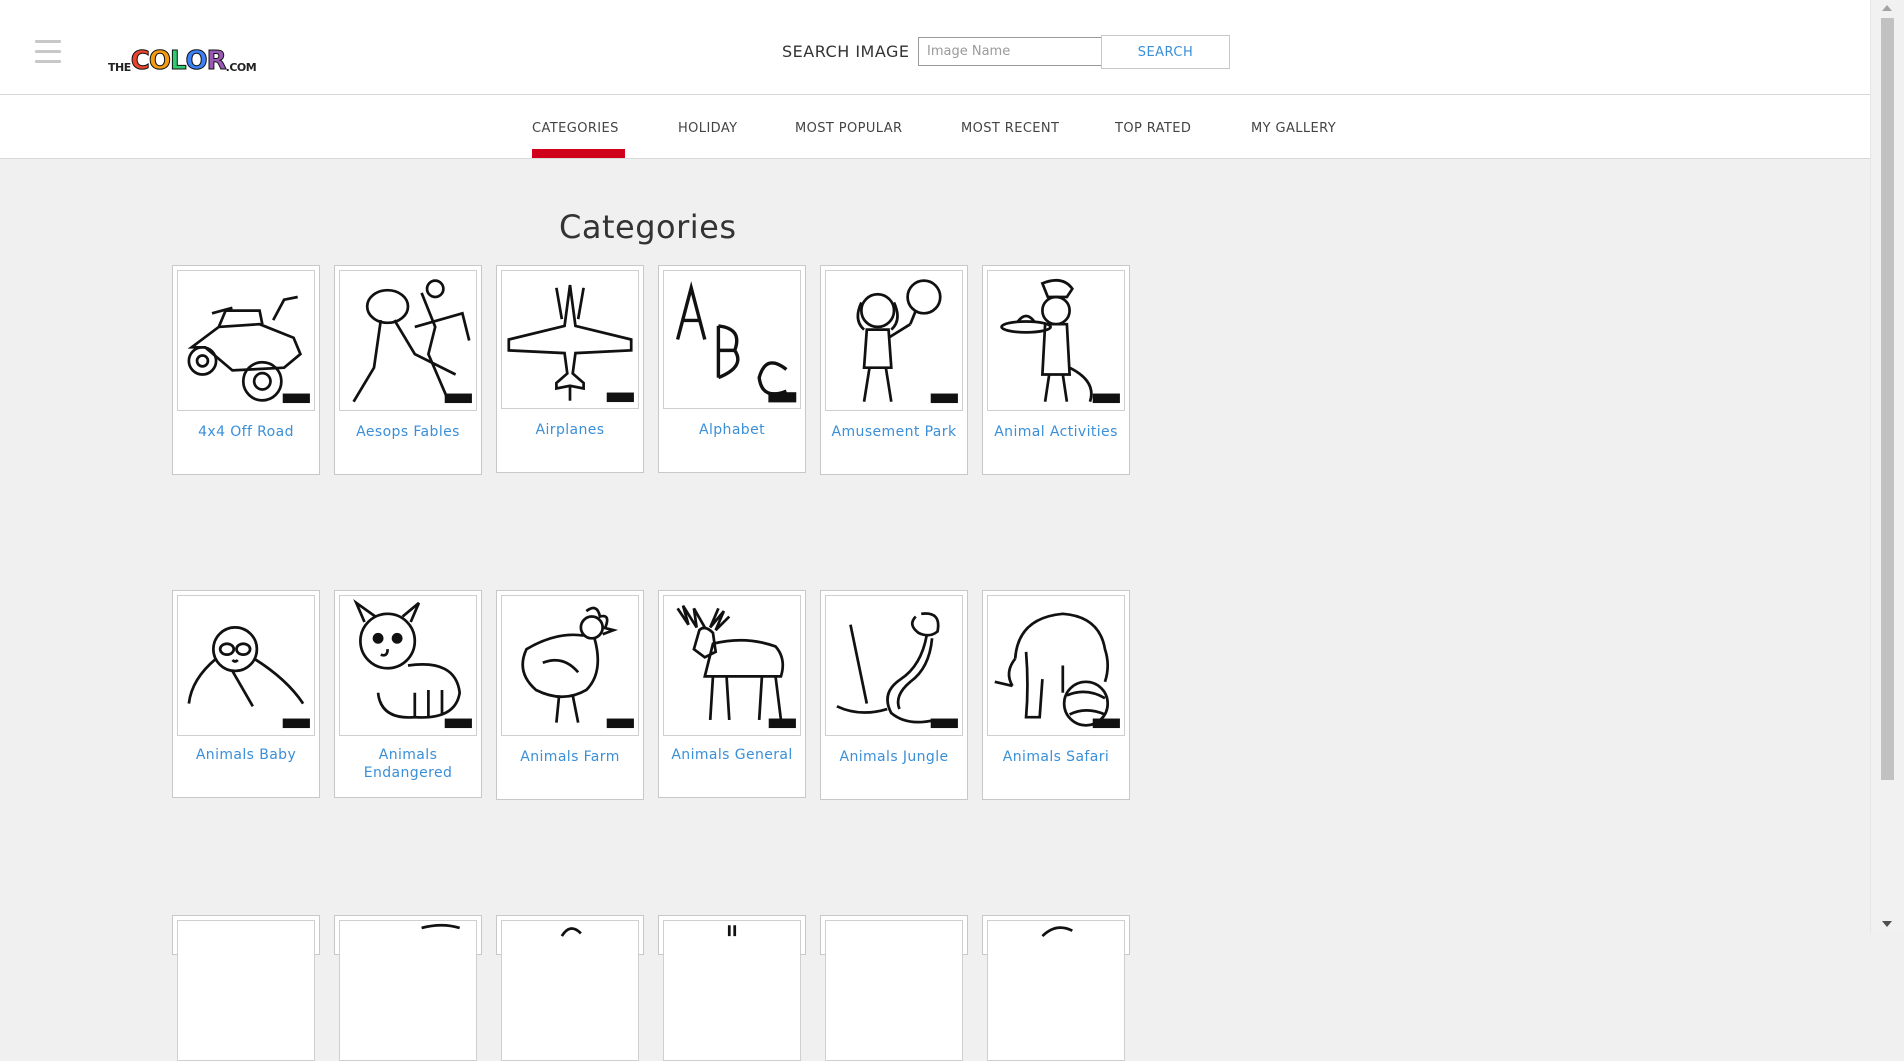 The image size is (1904, 1061). I want to click on search-label: SEARCH IMAGE, so click(846, 51).